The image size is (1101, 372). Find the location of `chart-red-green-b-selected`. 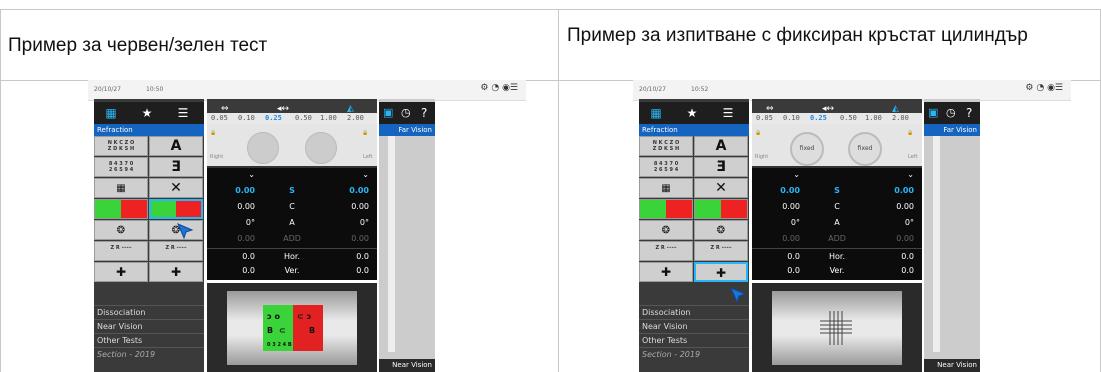

chart-red-green-b-selected is located at coordinates (176, 209).